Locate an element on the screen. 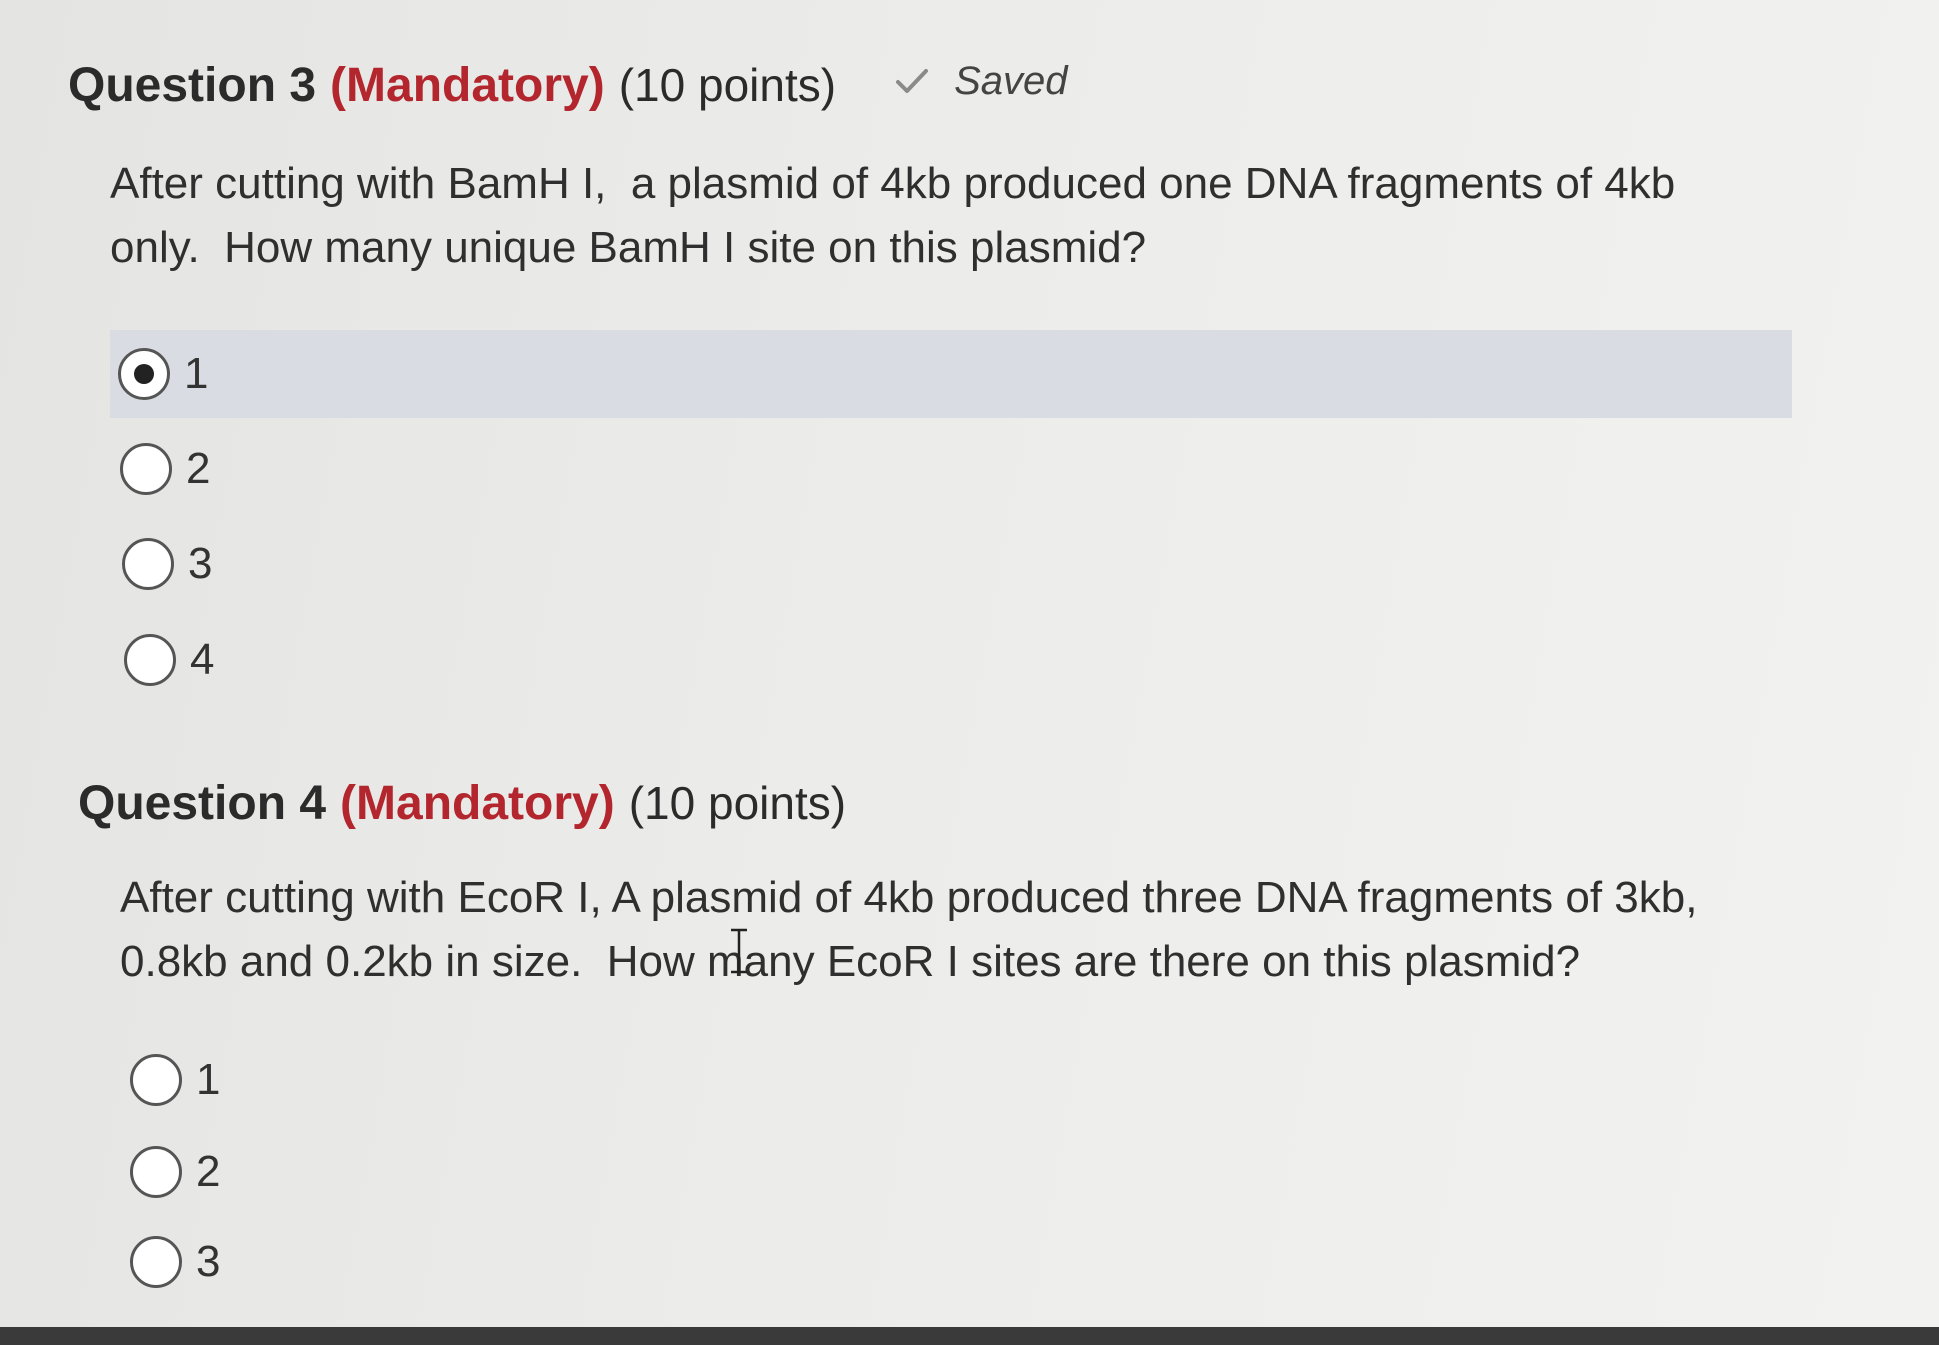 Image resolution: width=1939 pixels, height=1345 pixels. option-label: 4 is located at coordinates (202, 659).